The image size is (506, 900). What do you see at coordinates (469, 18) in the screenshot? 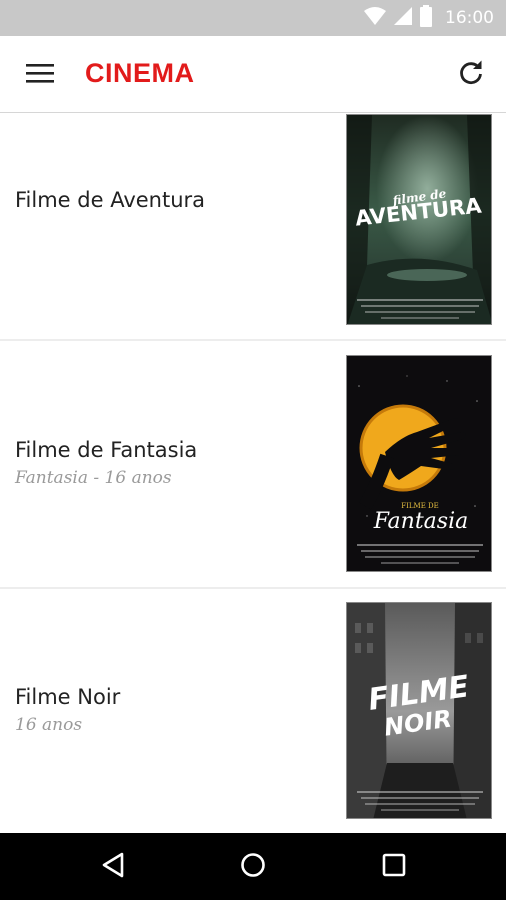
I see `status-time: 16:00` at bounding box center [469, 18].